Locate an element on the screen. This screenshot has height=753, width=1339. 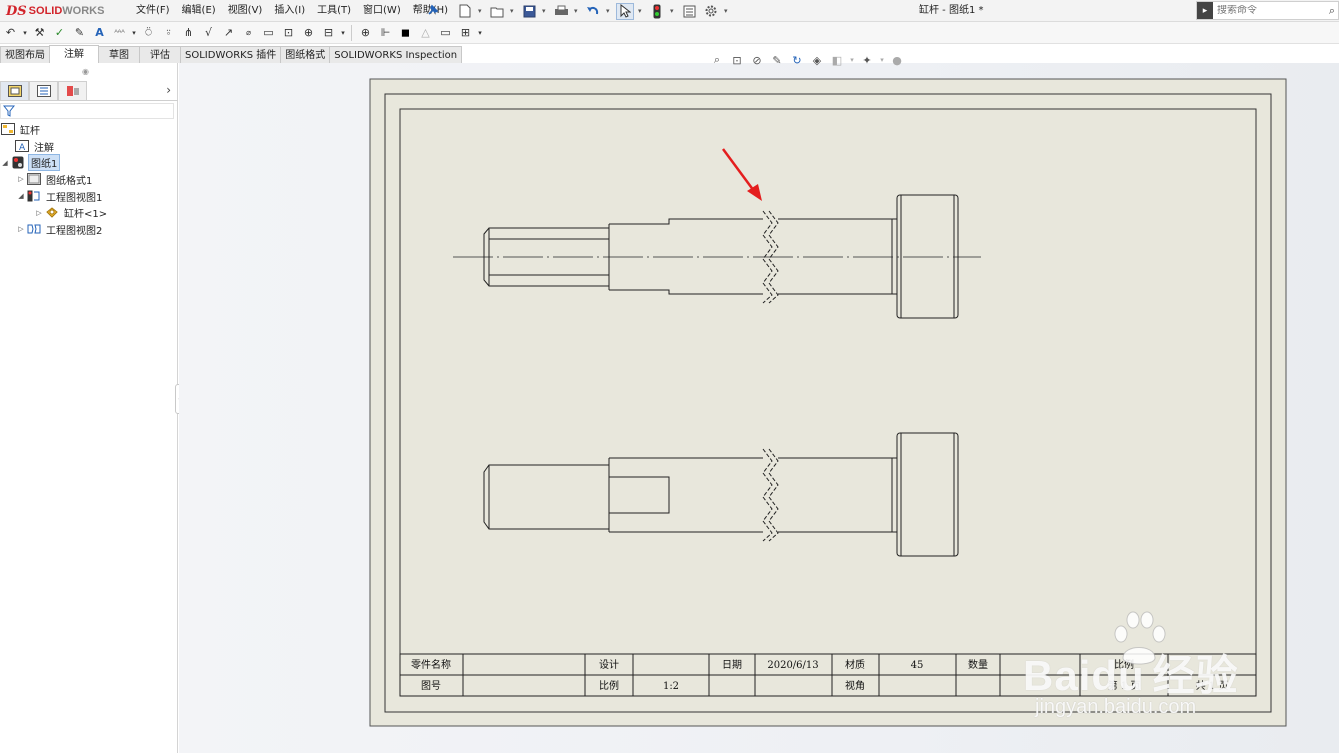
search-commands-box: ▸ ⌕ is located at coordinates (1267, 10).